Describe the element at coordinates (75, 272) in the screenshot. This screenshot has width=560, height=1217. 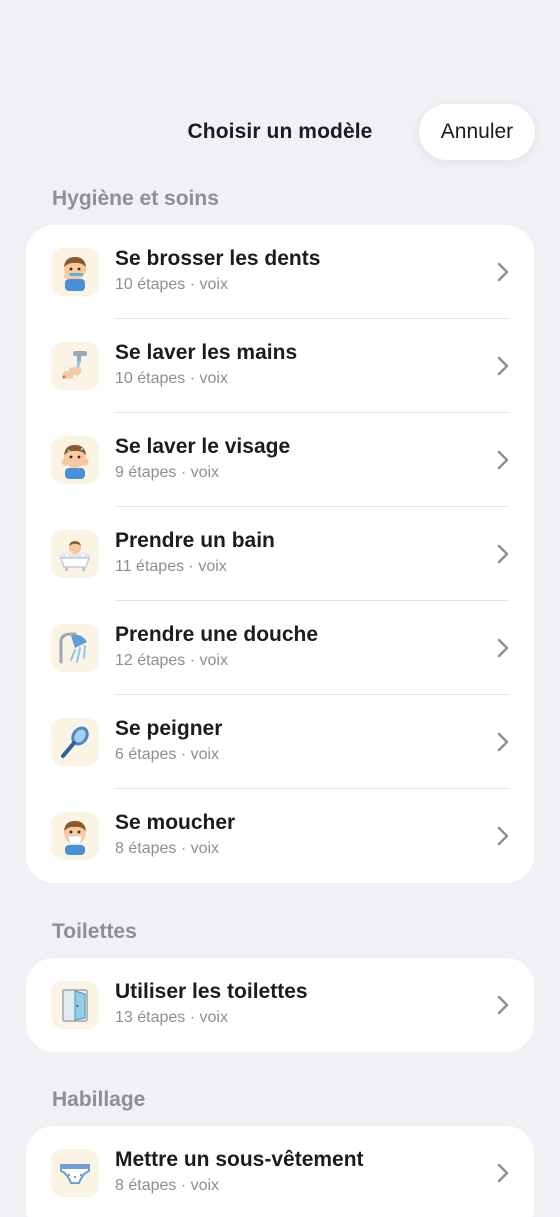
I see `toothbrush-child-icon` at that location.